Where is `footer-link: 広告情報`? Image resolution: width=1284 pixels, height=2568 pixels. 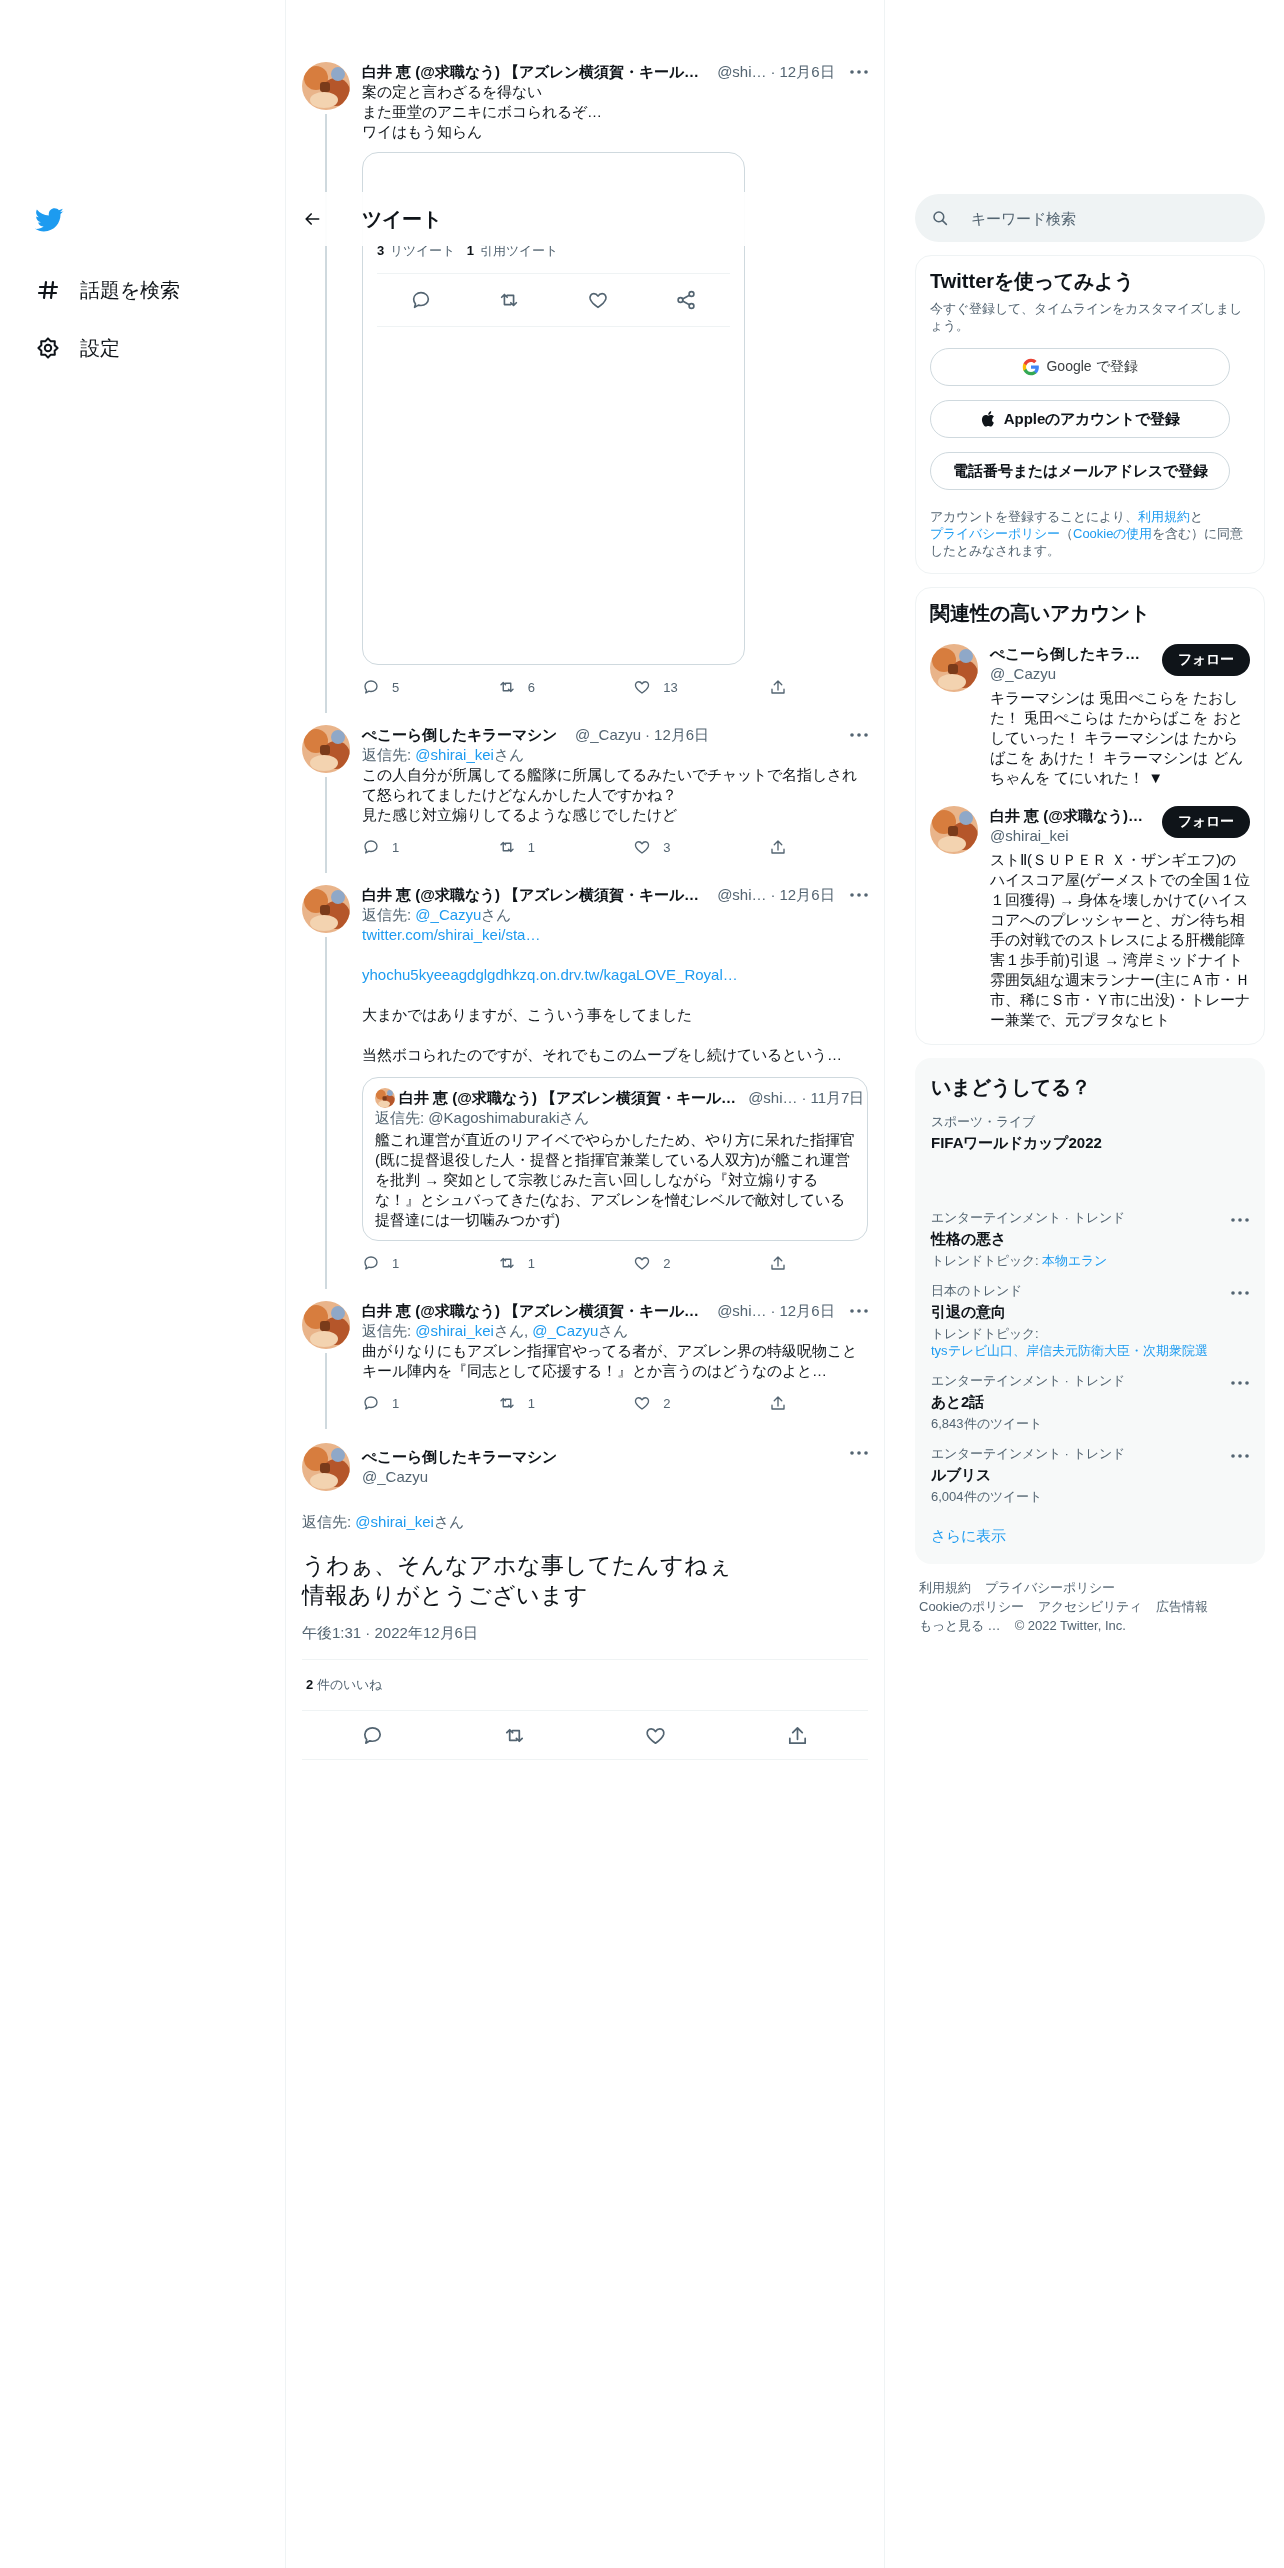
footer-link: 広告情報 is located at coordinates (1182, 1606).